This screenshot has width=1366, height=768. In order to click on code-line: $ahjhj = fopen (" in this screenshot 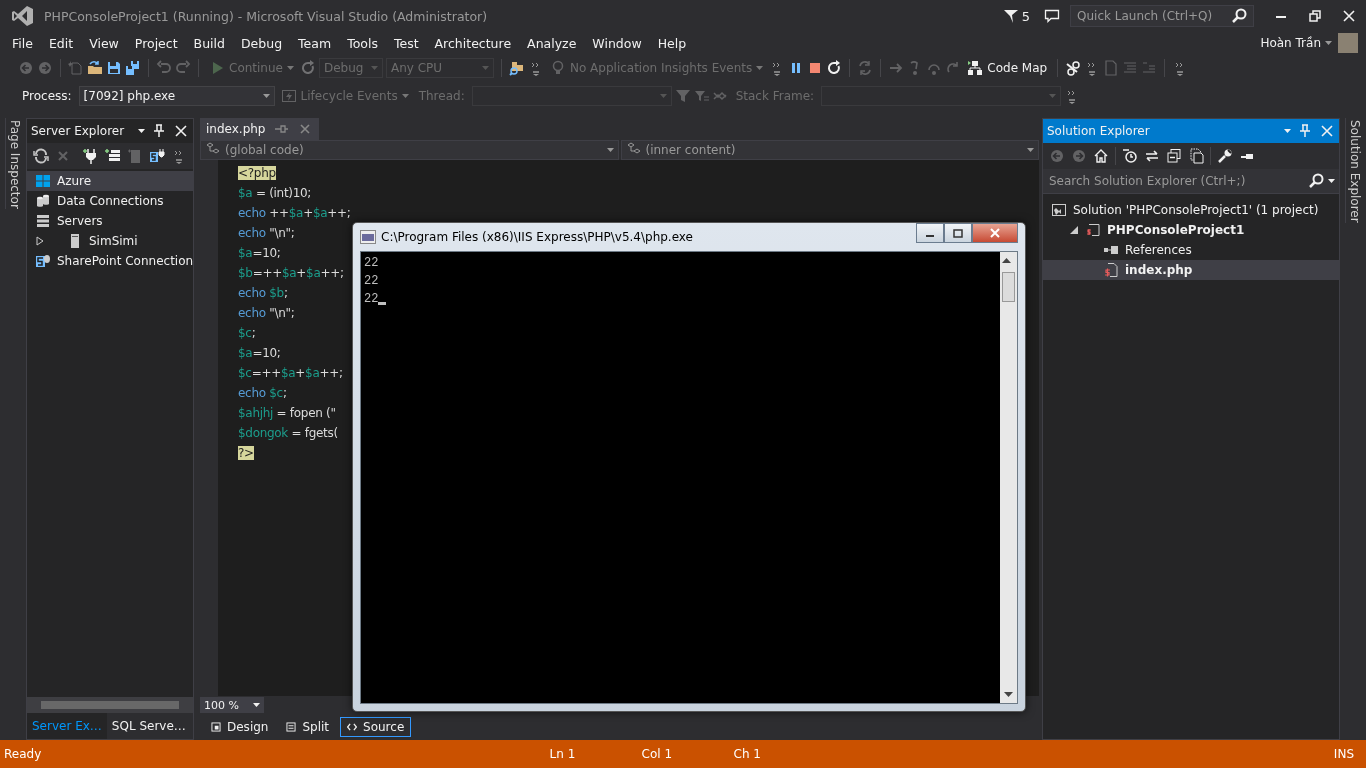, I will do `click(287, 413)`.